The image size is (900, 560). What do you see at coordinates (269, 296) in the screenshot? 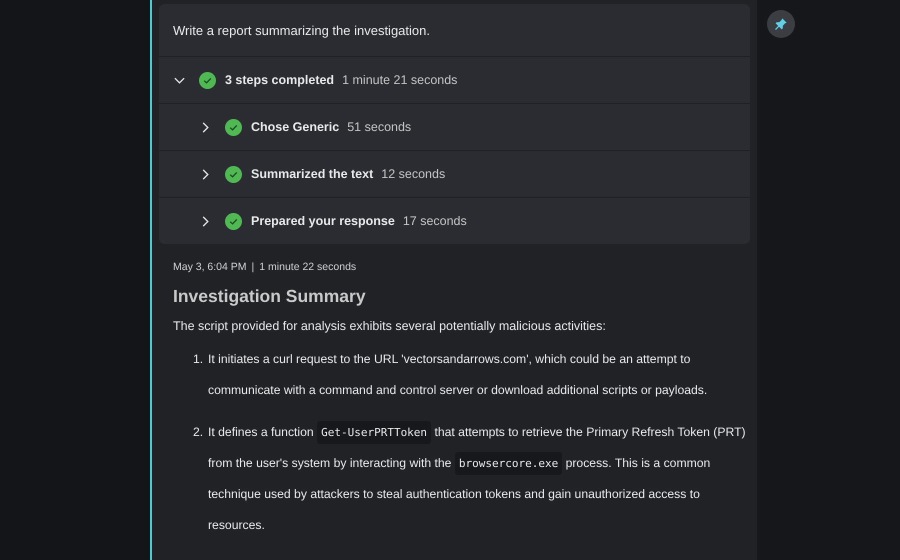
I see `response-heading: Investigation Summary` at bounding box center [269, 296].